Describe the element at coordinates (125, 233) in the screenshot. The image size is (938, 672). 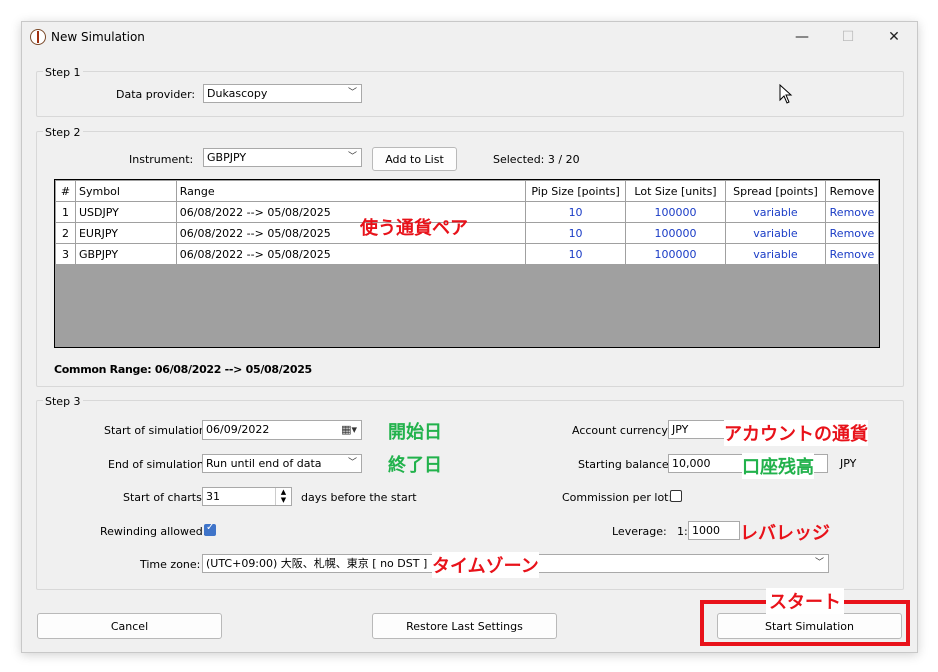
I see `row-symbol: EURJPY` at that location.